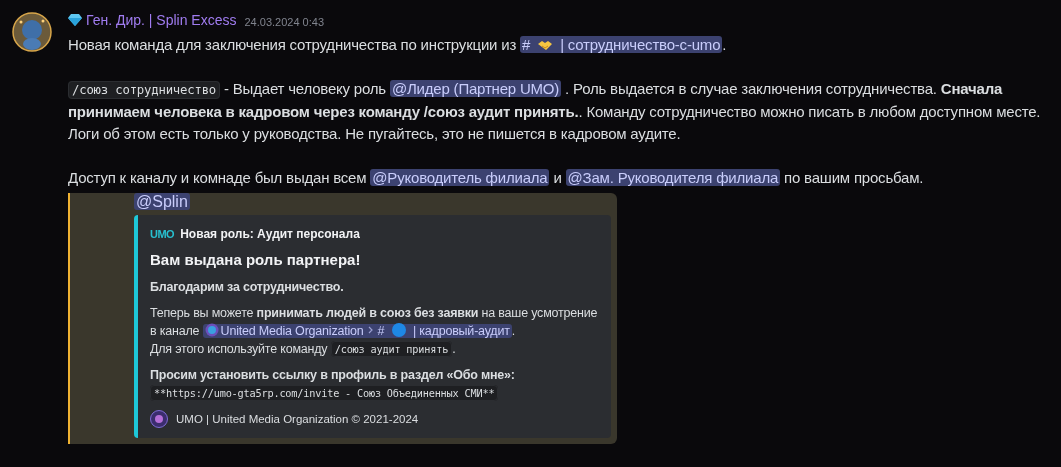 Image resolution: width=1061 pixels, height=467 pixels. Describe the element at coordinates (75, 20) in the screenshot. I see `gem-icon` at that location.